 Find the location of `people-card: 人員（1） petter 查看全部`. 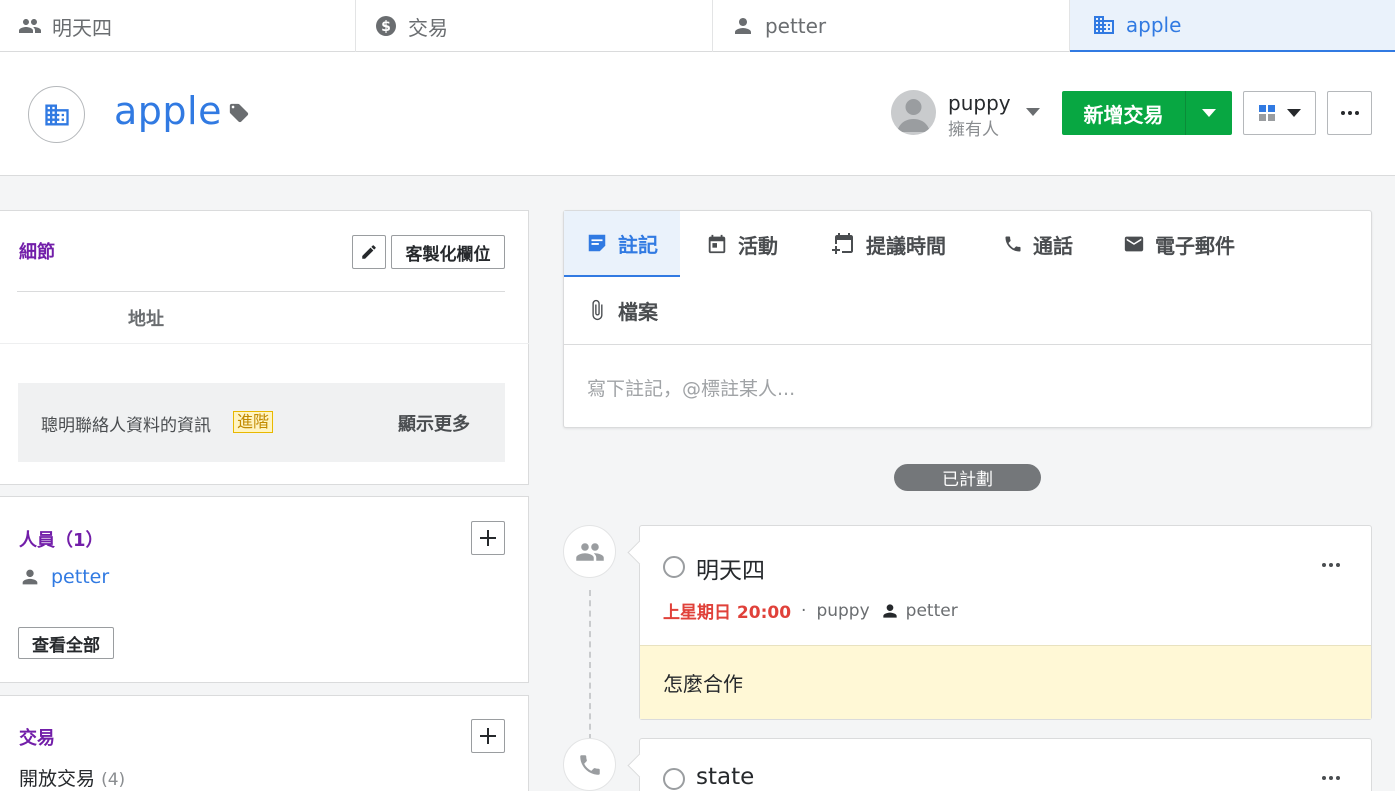

people-card: 人員（1） petter 查看全部 is located at coordinates (264, 589).